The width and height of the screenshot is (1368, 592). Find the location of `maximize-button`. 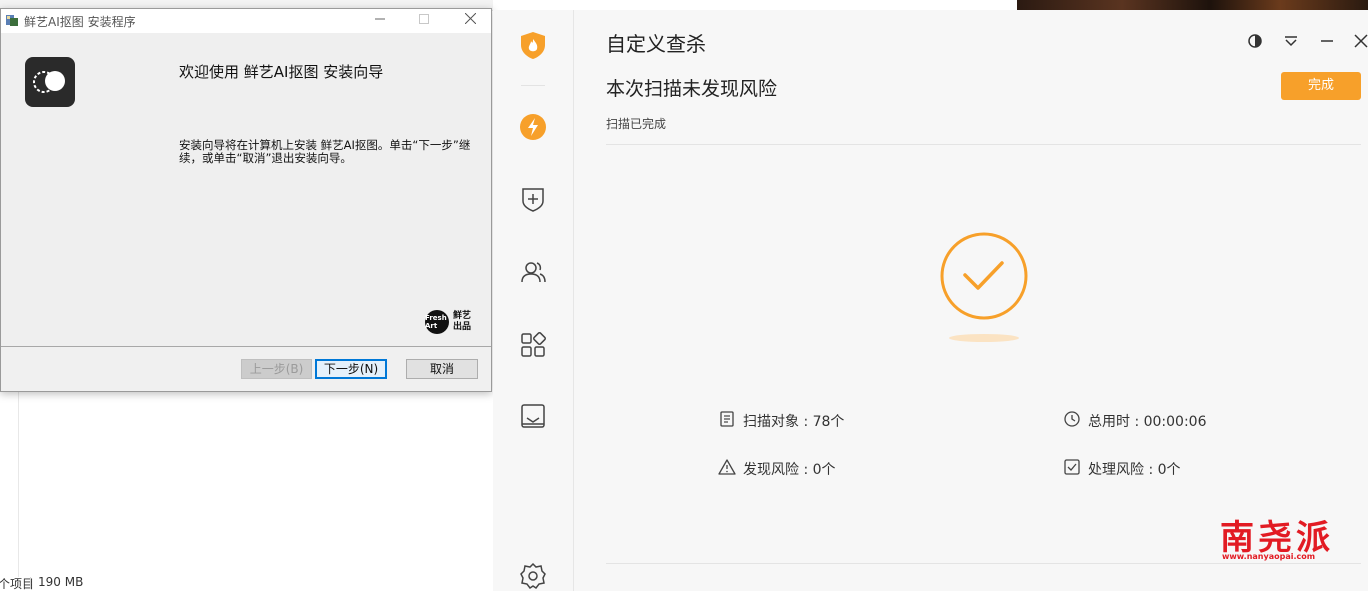

maximize-button is located at coordinates (424, 21).